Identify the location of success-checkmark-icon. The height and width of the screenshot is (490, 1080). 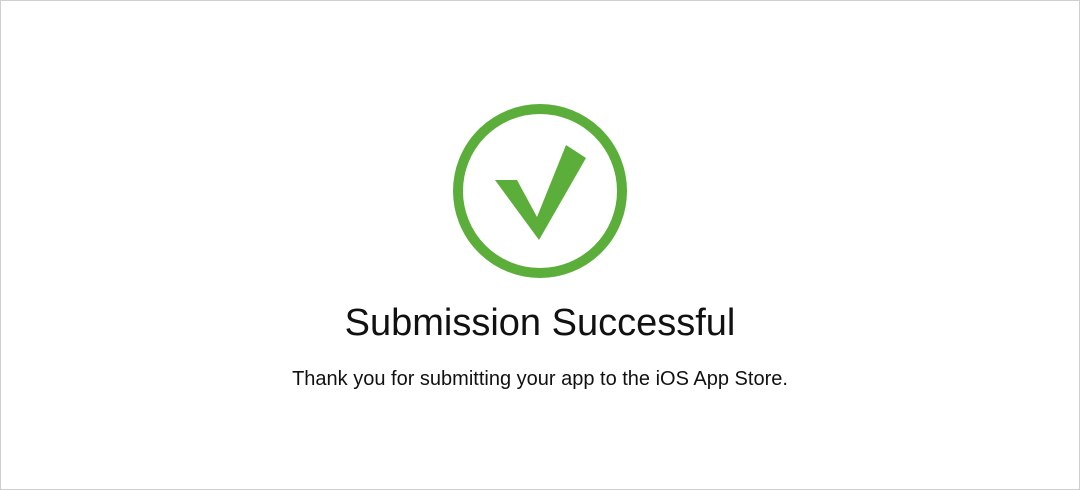
(540, 191).